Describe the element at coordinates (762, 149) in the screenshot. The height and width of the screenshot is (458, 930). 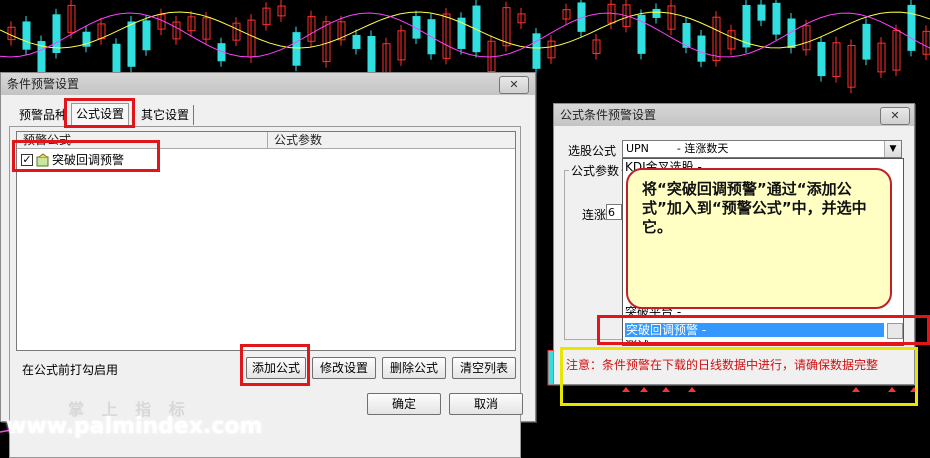
I see `formula-select: UPN - 连涨数天 ▼` at that location.